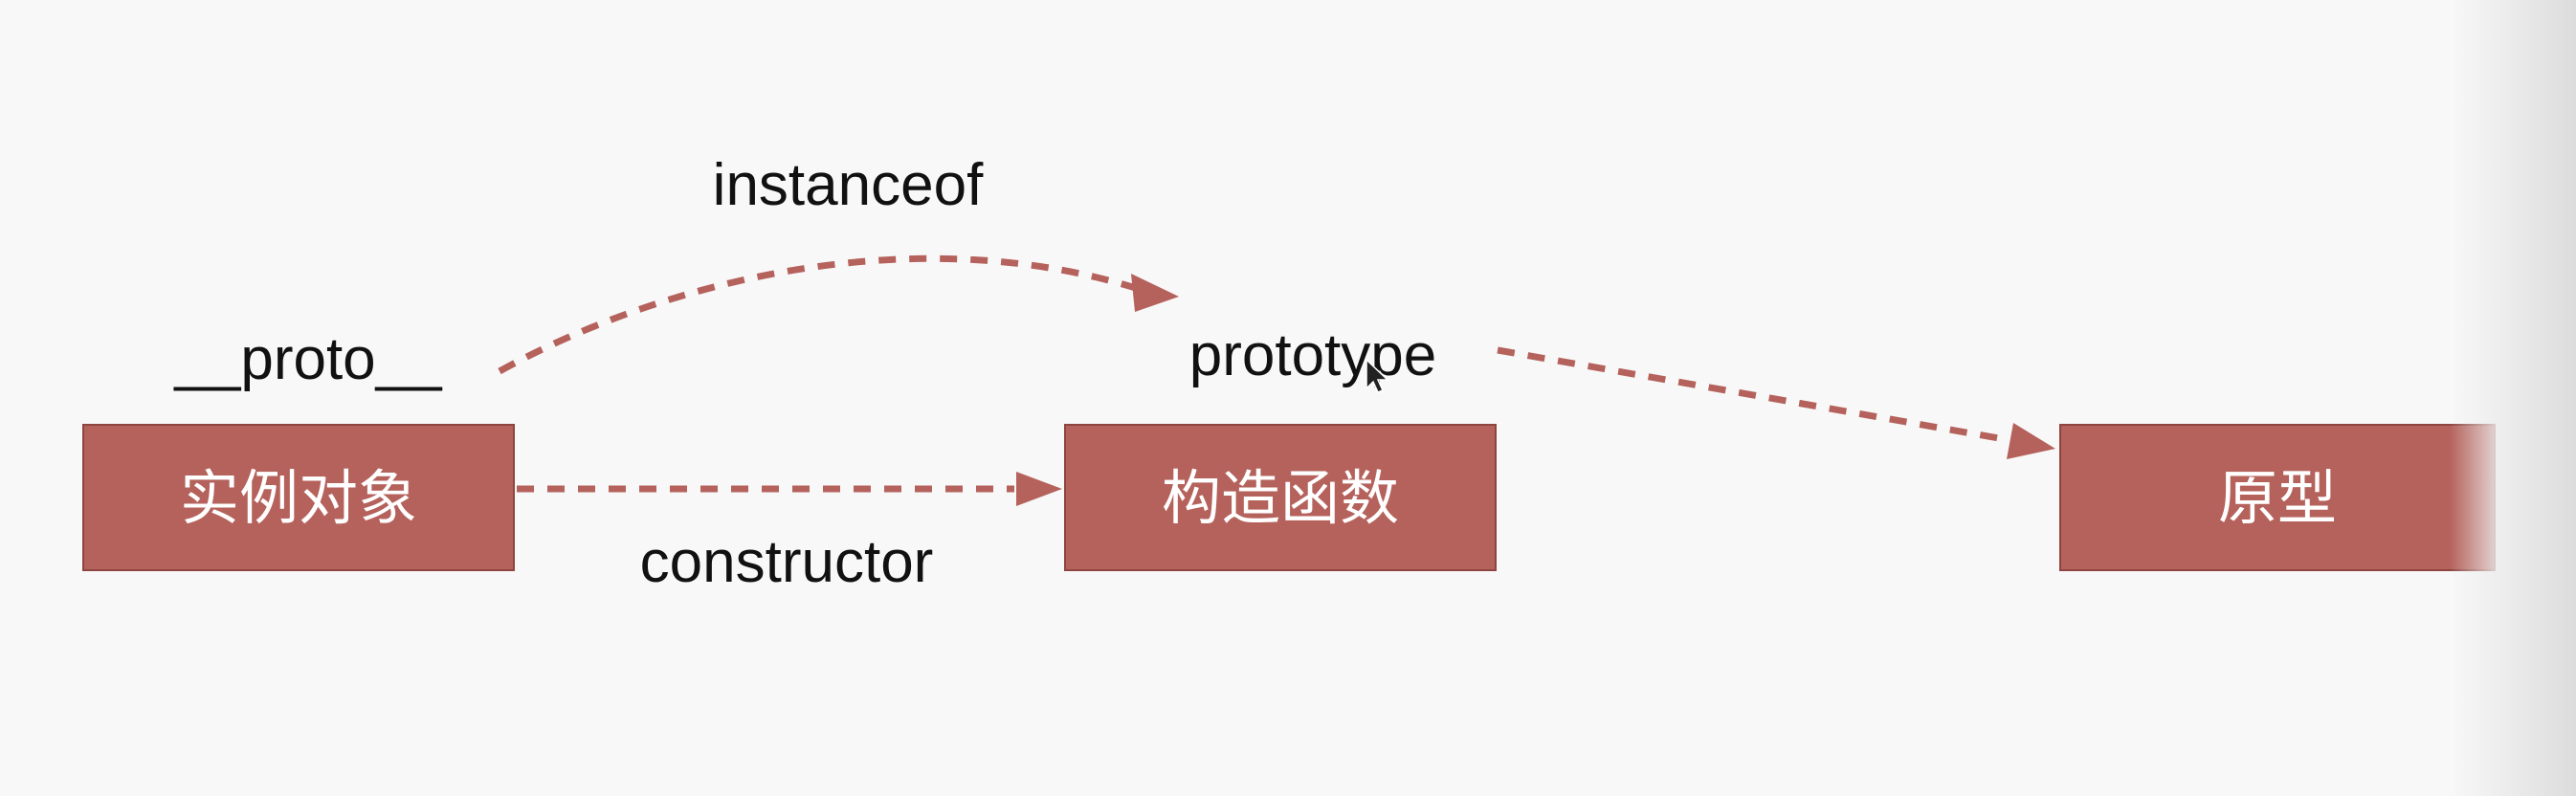 Image resolution: width=2576 pixels, height=796 pixels. Describe the element at coordinates (1039, 489) in the screenshot. I see `edge-constructor-arrowhead` at that location.